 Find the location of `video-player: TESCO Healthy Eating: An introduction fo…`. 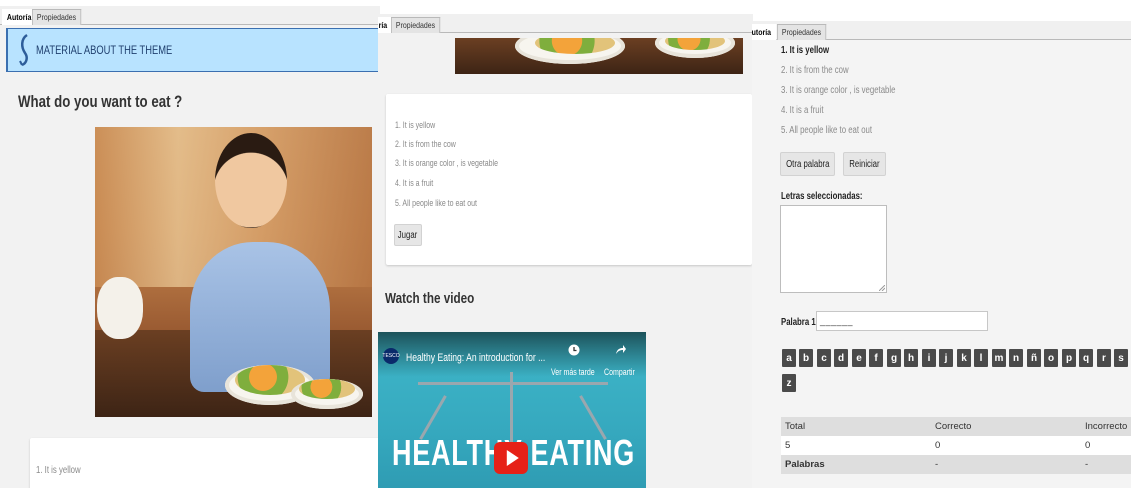

video-player: TESCO Healthy Eating: An introduction fo… is located at coordinates (512, 410).